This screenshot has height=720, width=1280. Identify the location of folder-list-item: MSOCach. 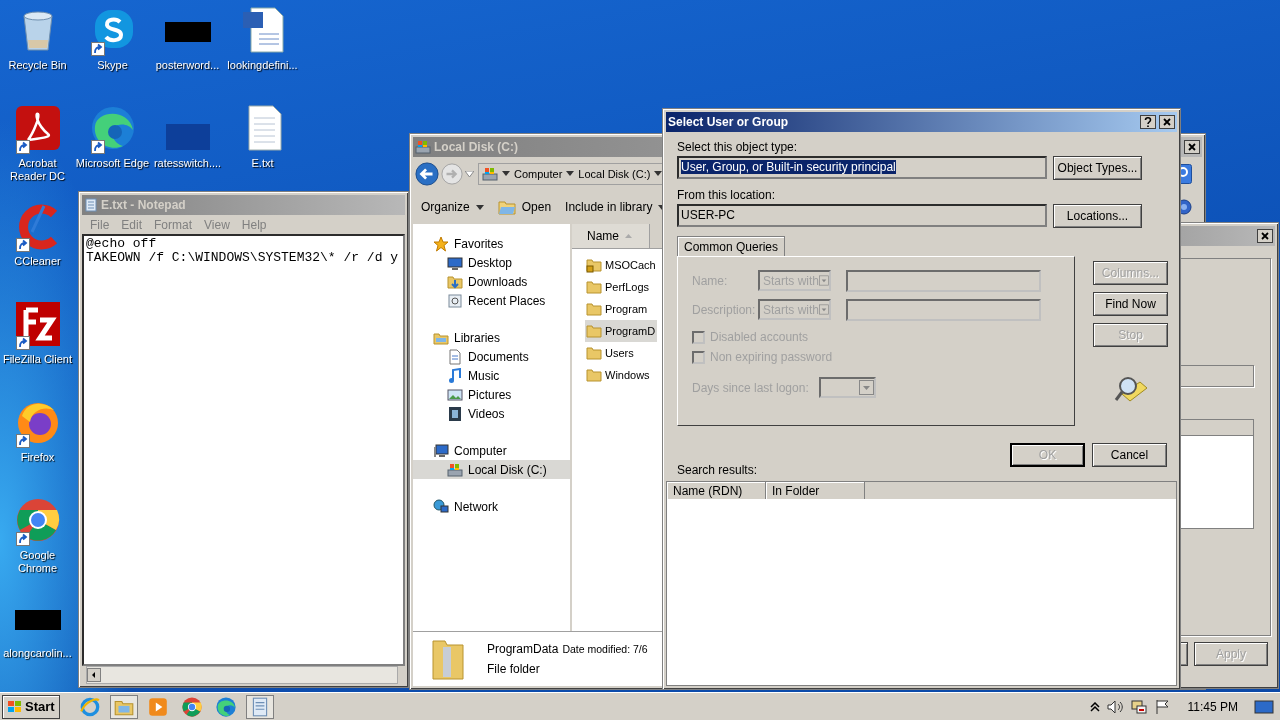
(621, 265).